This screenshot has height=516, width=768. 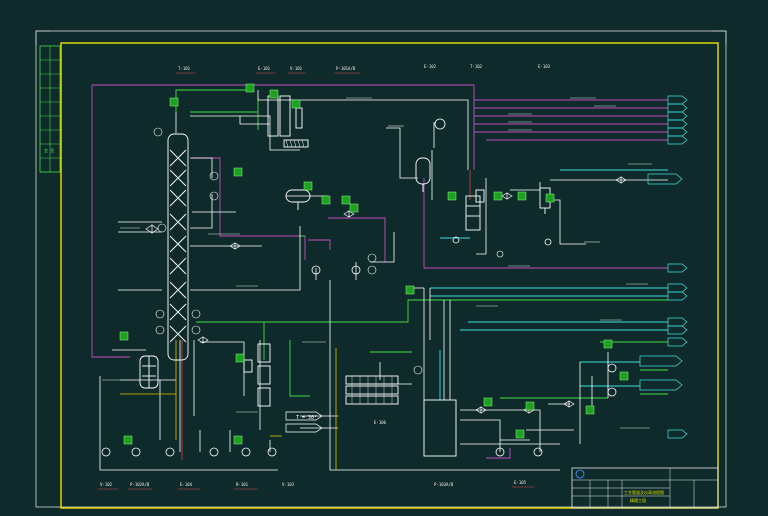 I want to click on reflux-drum-label: T = 30°, so click(x=306, y=418).